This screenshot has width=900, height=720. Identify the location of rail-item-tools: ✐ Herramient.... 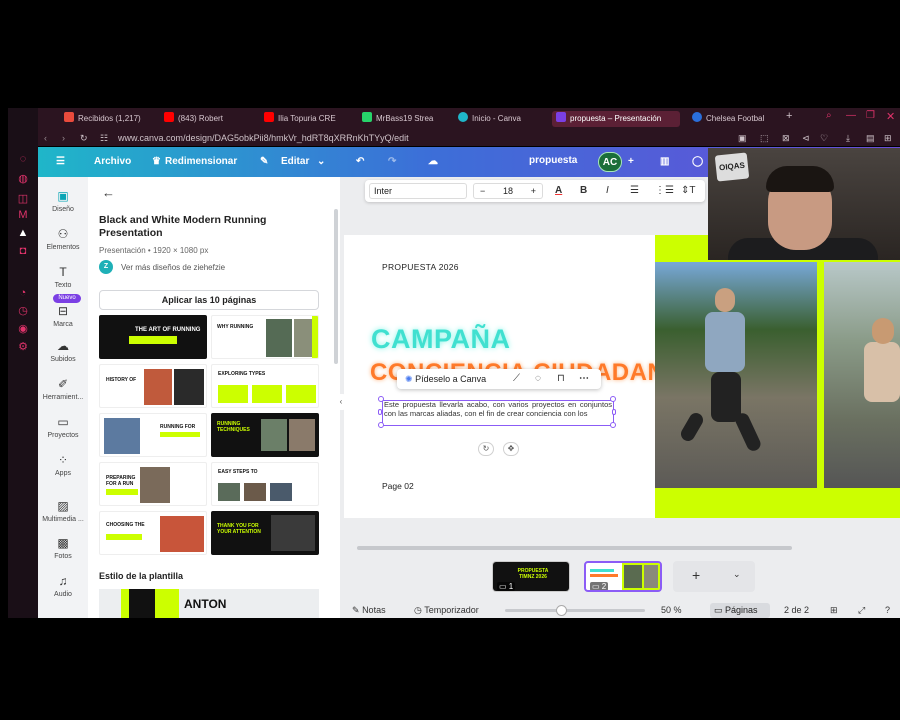
(63, 389).